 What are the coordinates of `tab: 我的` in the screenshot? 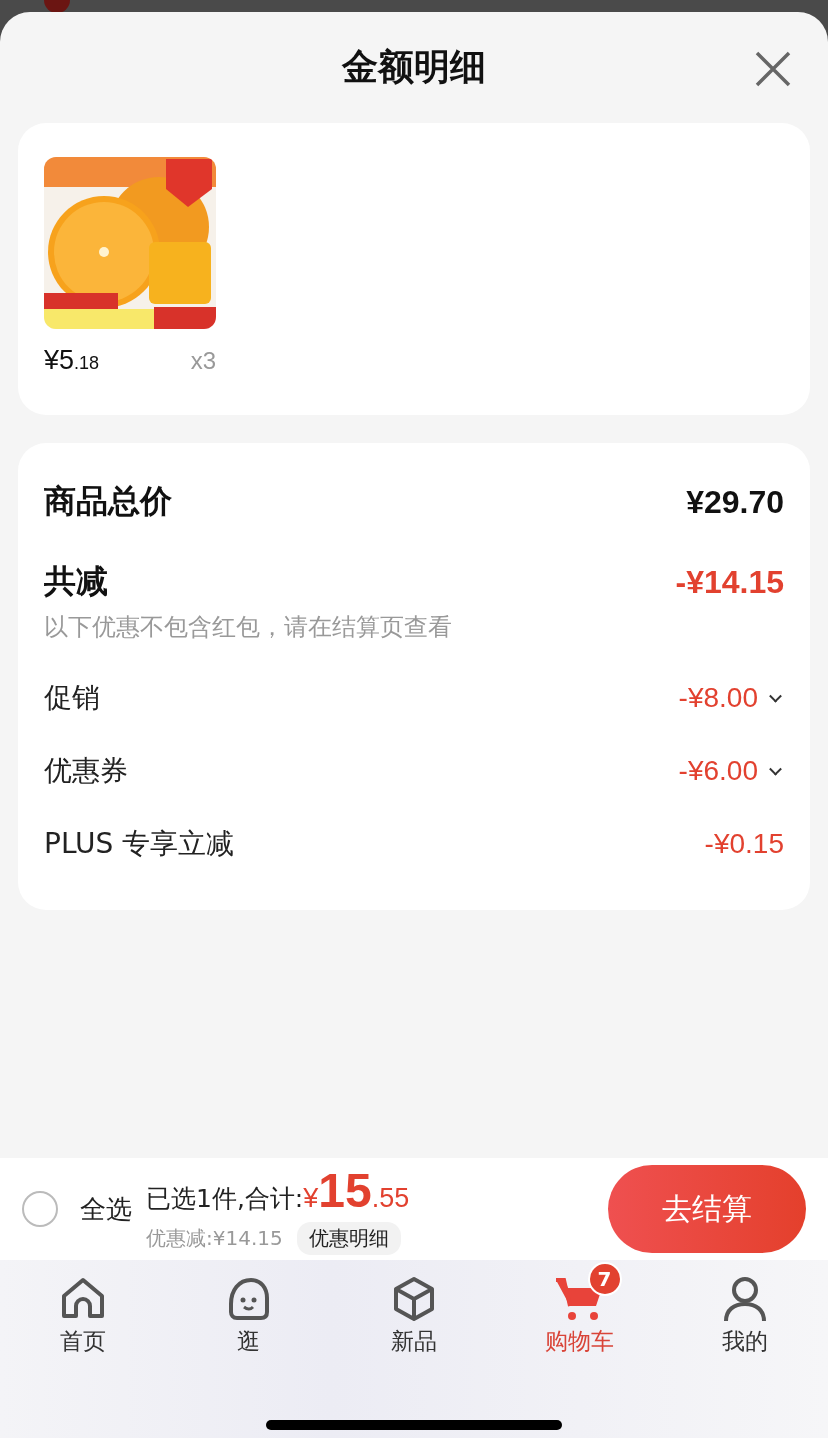 It's located at (745, 1309).